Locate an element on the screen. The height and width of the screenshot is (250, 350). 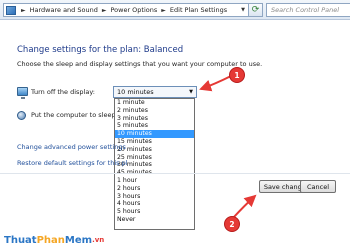
breadcrumb-edit-plan-settings: Edit Plan Settings is located at coordinates (198, 10).